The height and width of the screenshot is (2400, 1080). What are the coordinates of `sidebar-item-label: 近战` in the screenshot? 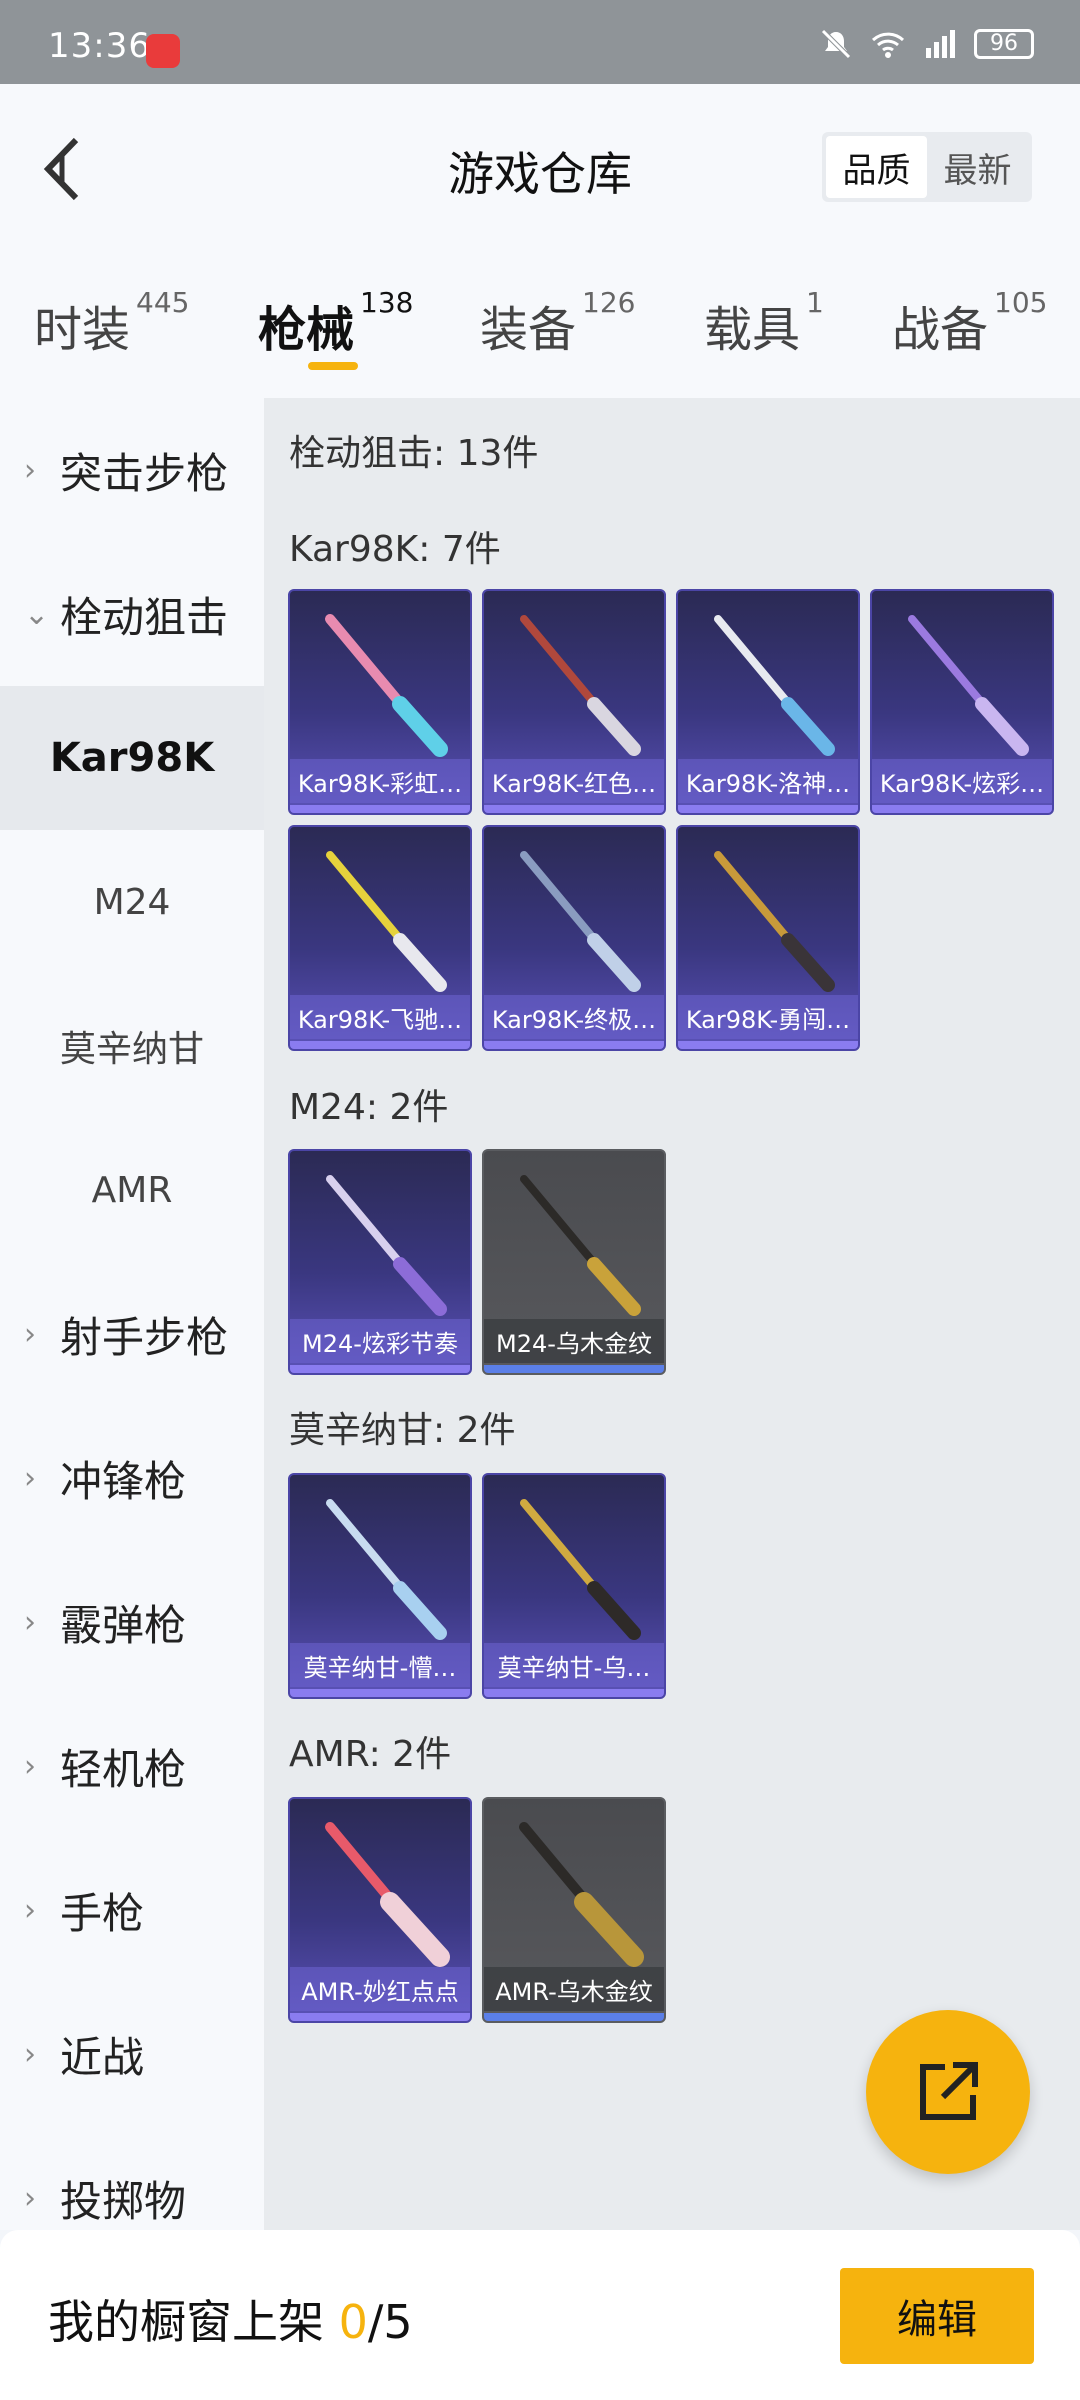 It's located at (102, 2057).